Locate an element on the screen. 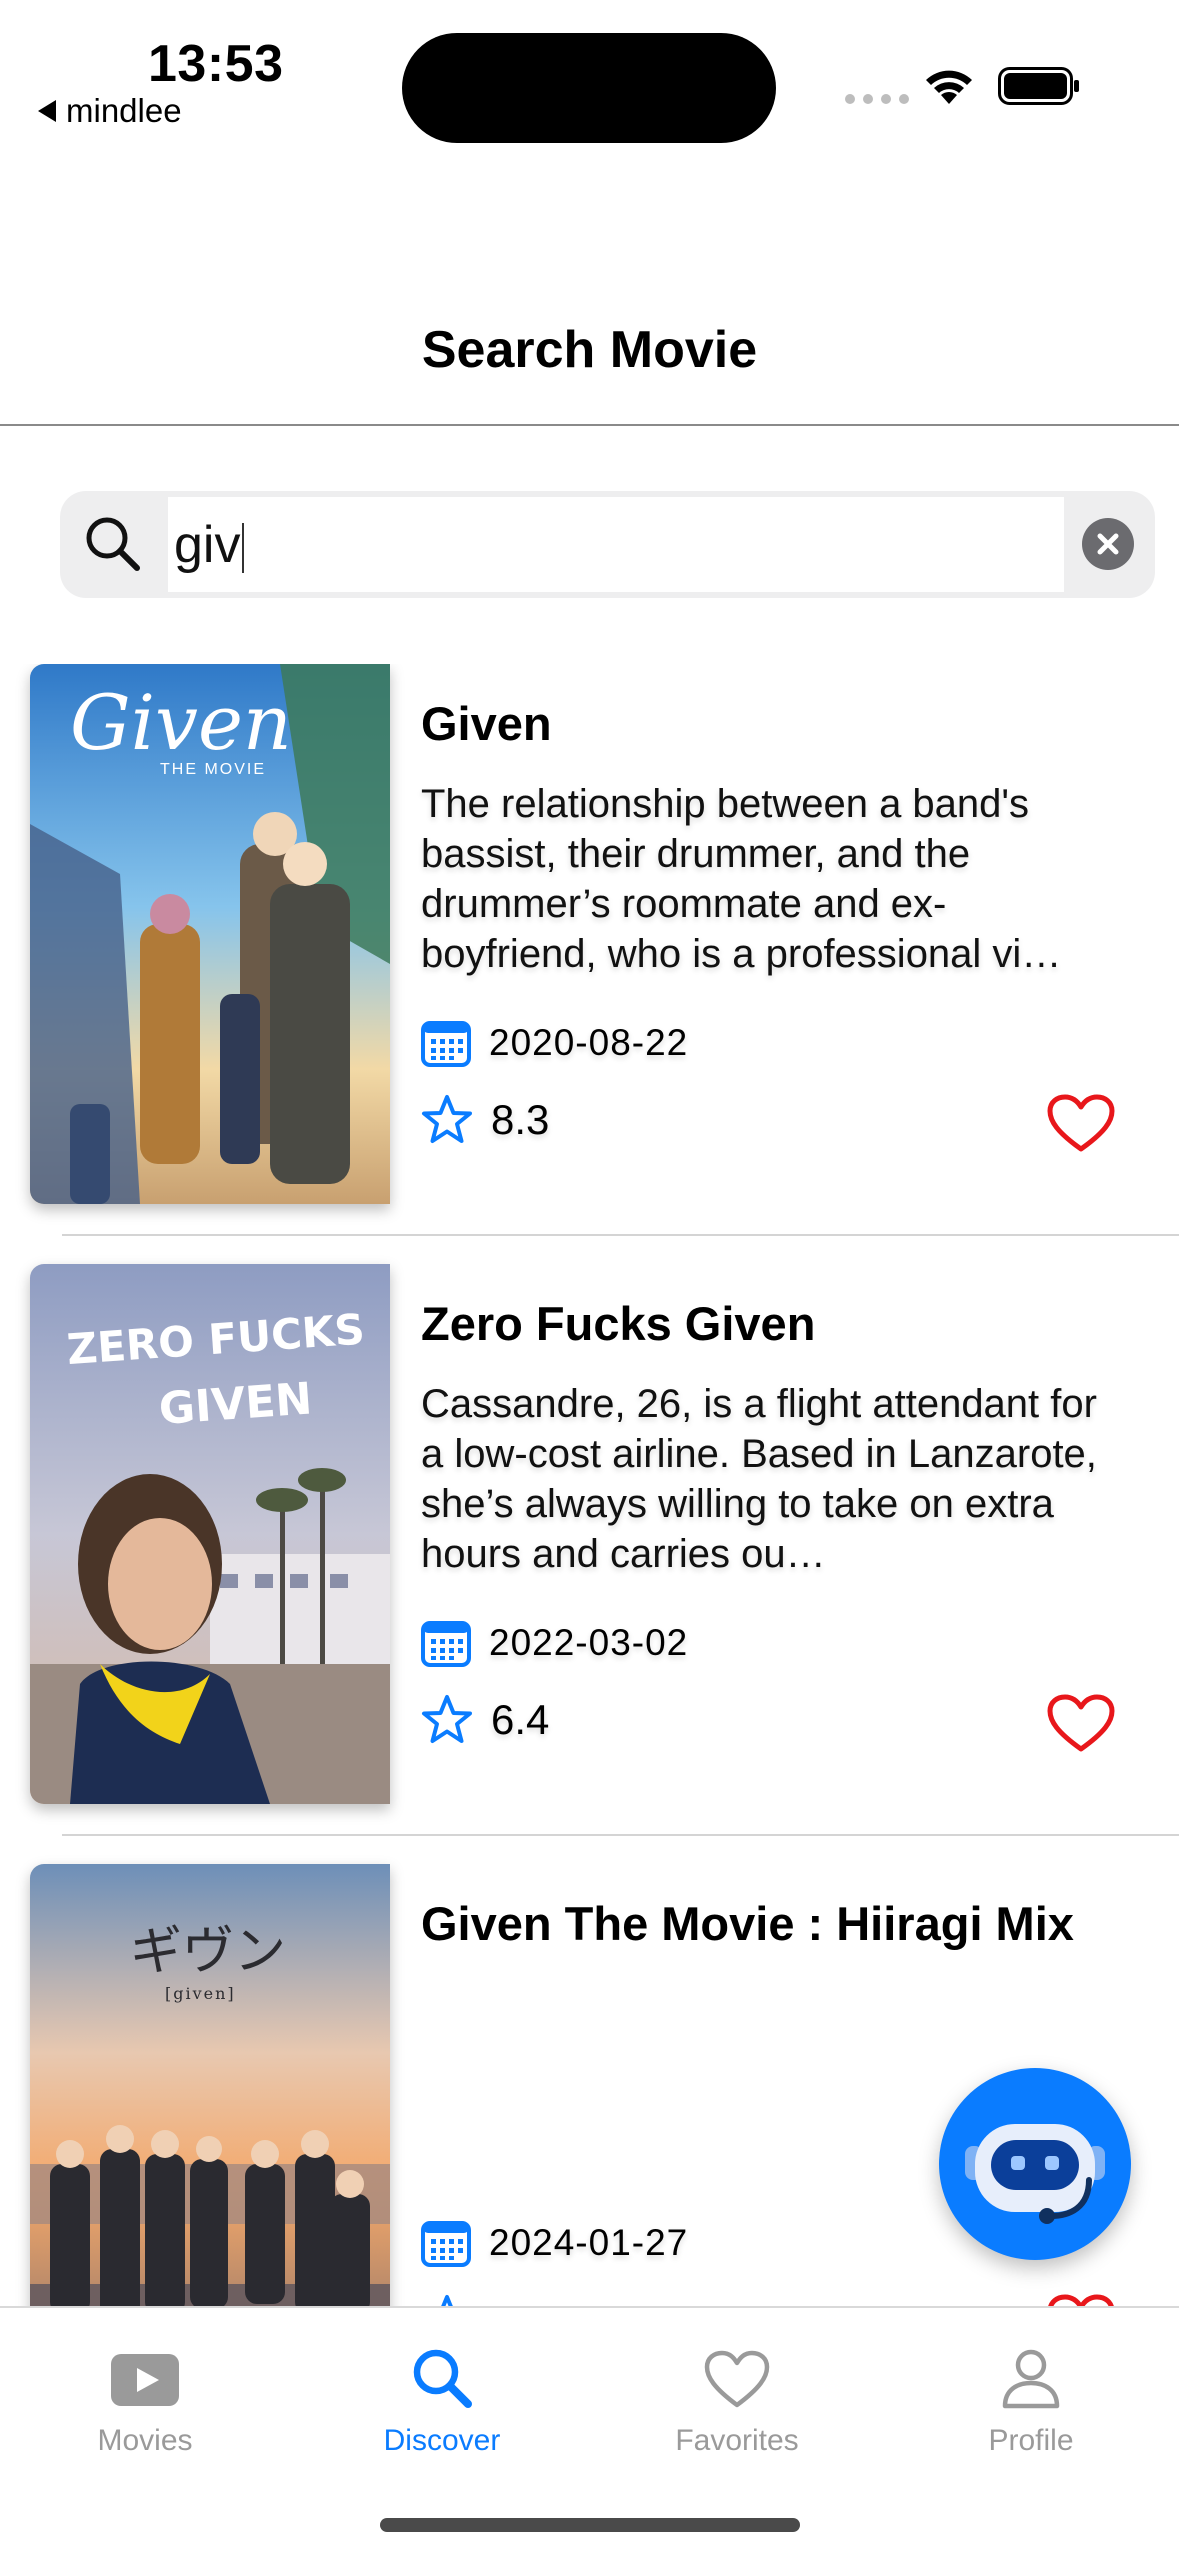 Image resolution: width=1179 pixels, height=2556 pixels. clear-search-button is located at coordinates (1108, 544).